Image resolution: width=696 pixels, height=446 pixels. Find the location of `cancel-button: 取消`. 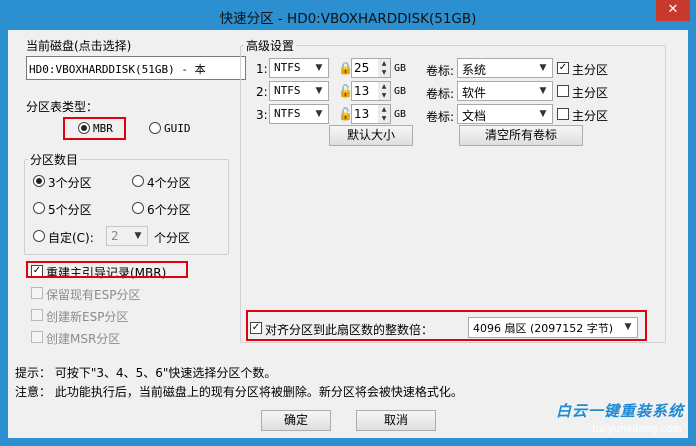

cancel-button: 取消 is located at coordinates (396, 420).